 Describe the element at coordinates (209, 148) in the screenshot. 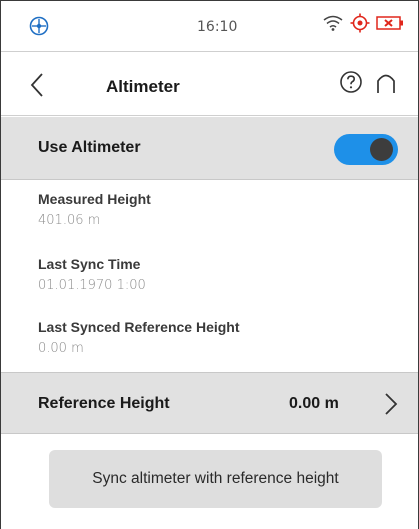

I see `use-altimeter-row: Use Altimeter` at that location.